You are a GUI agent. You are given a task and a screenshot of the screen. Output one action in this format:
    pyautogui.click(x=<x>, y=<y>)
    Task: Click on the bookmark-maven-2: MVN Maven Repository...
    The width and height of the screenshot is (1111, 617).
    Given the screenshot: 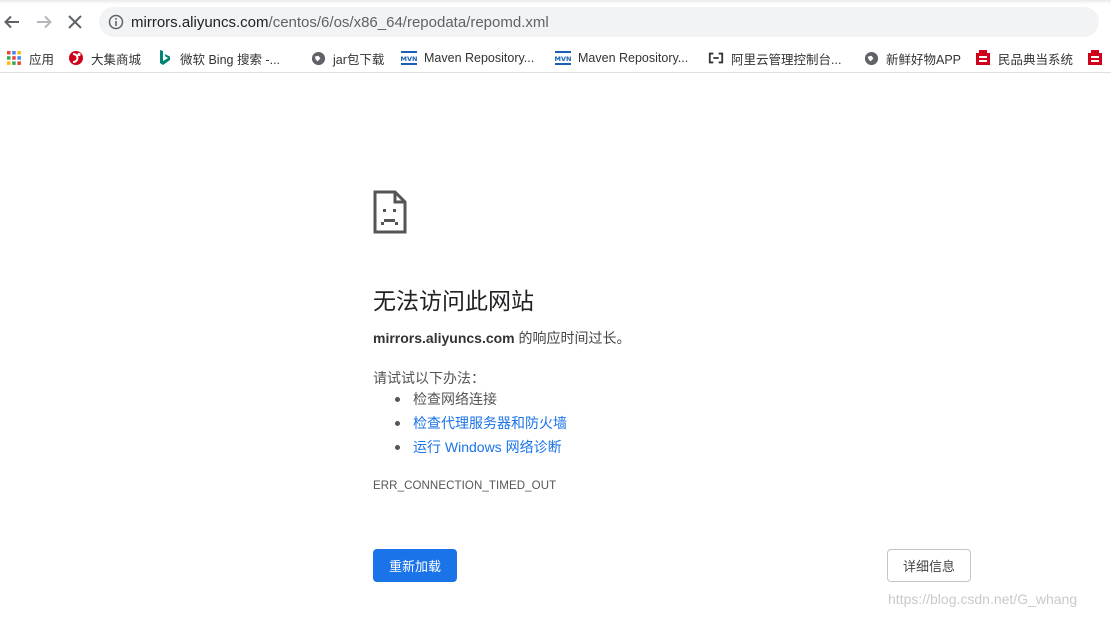 What is the action you would take?
    pyautogui.click(x=621, y=58)
    